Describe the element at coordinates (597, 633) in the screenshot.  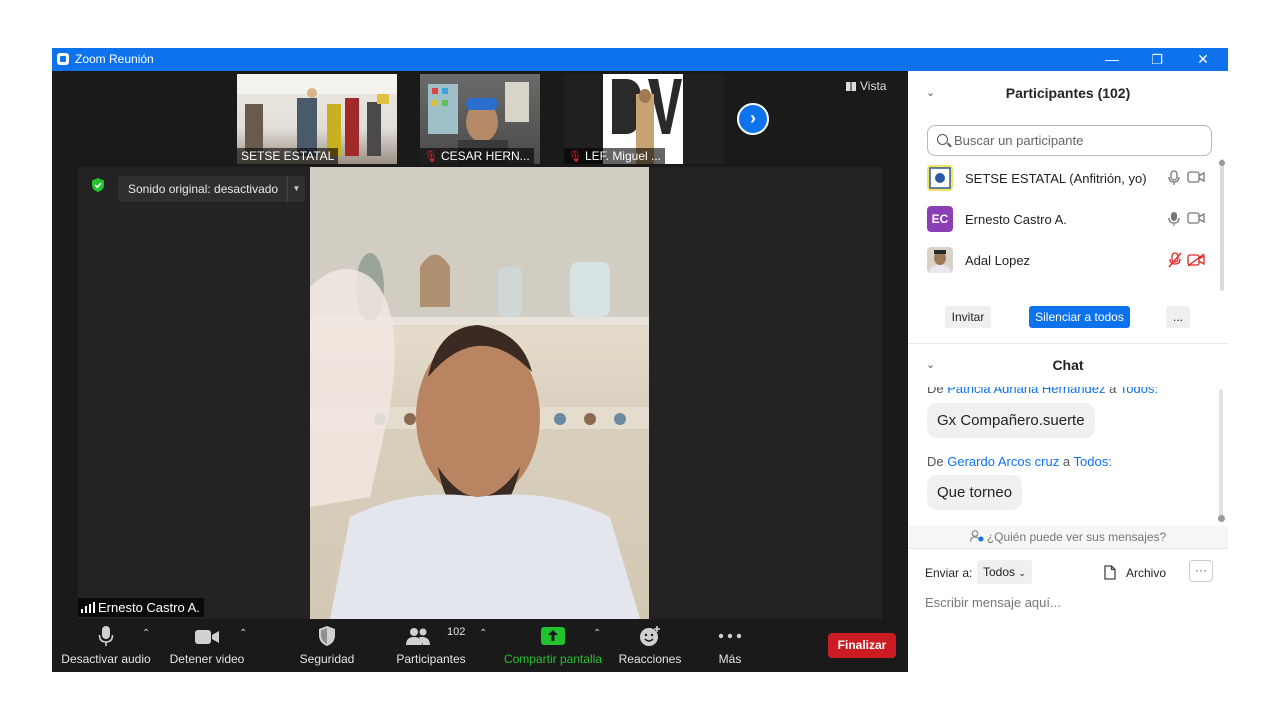
I see `share-options-caret: ⌃` at that location.